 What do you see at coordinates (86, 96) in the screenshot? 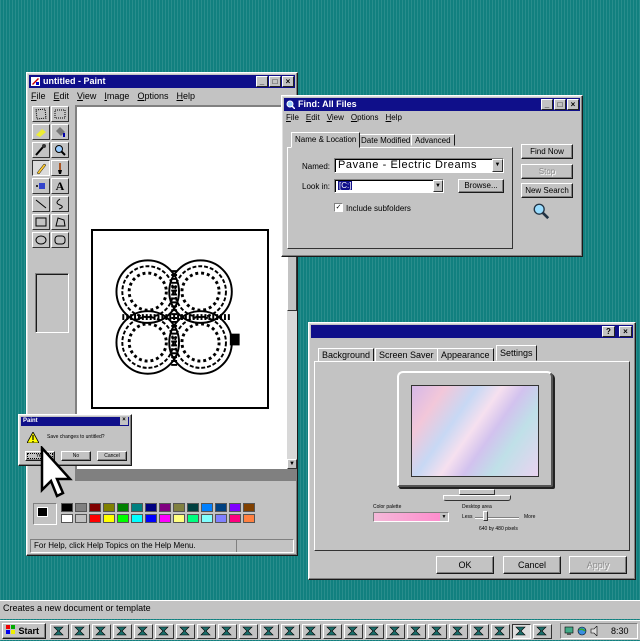
I see `menu-view: View` at bounding box center [86, 96].